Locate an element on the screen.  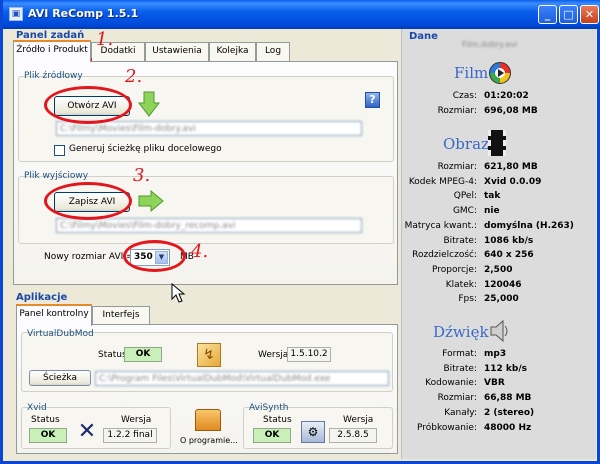
annotation-2: 2. is located at coordinates (134, 76).